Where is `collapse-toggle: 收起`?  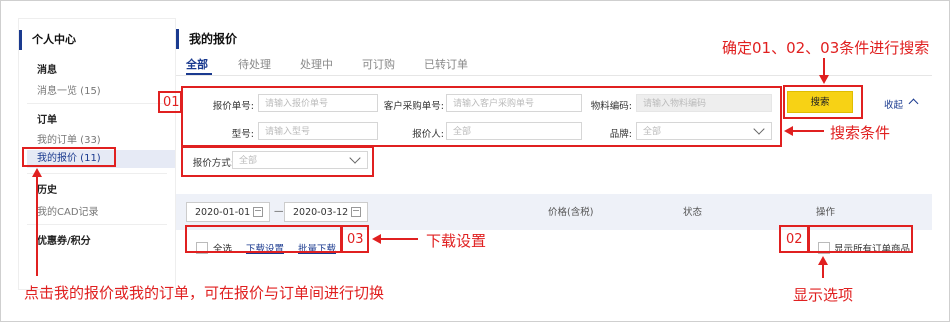 collapse-toggle: 收起 is located at coordinates (893, 104).